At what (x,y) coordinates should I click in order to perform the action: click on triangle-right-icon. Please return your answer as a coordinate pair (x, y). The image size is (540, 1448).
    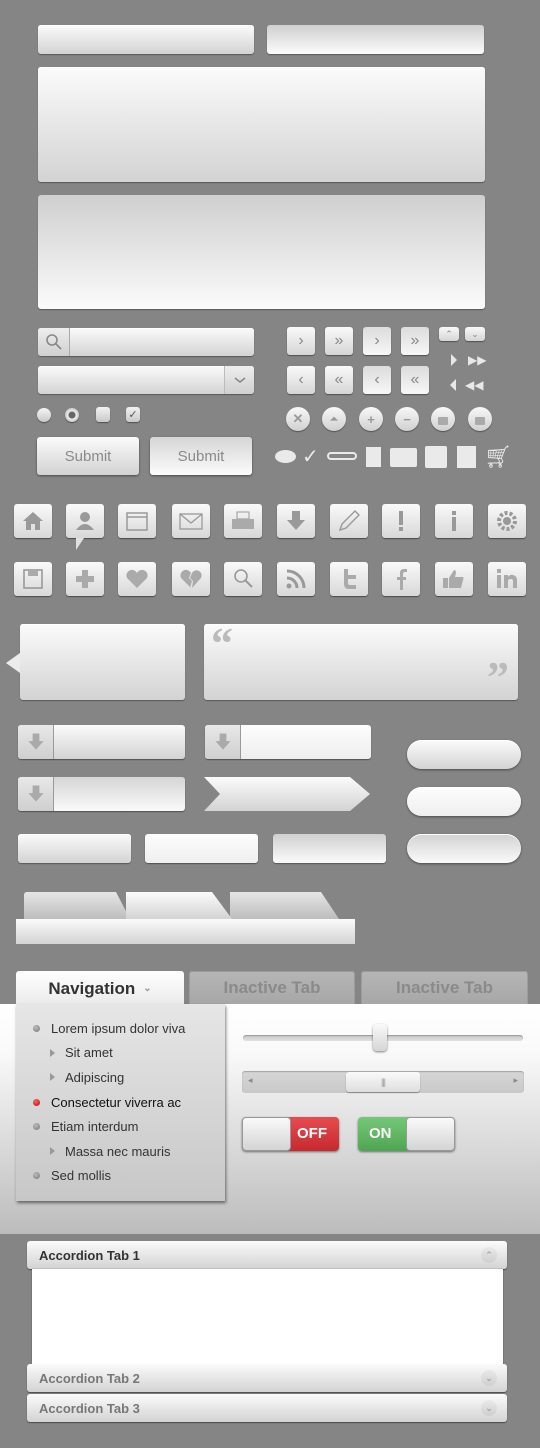
    Looking at the image, I should click on (52, 1052).